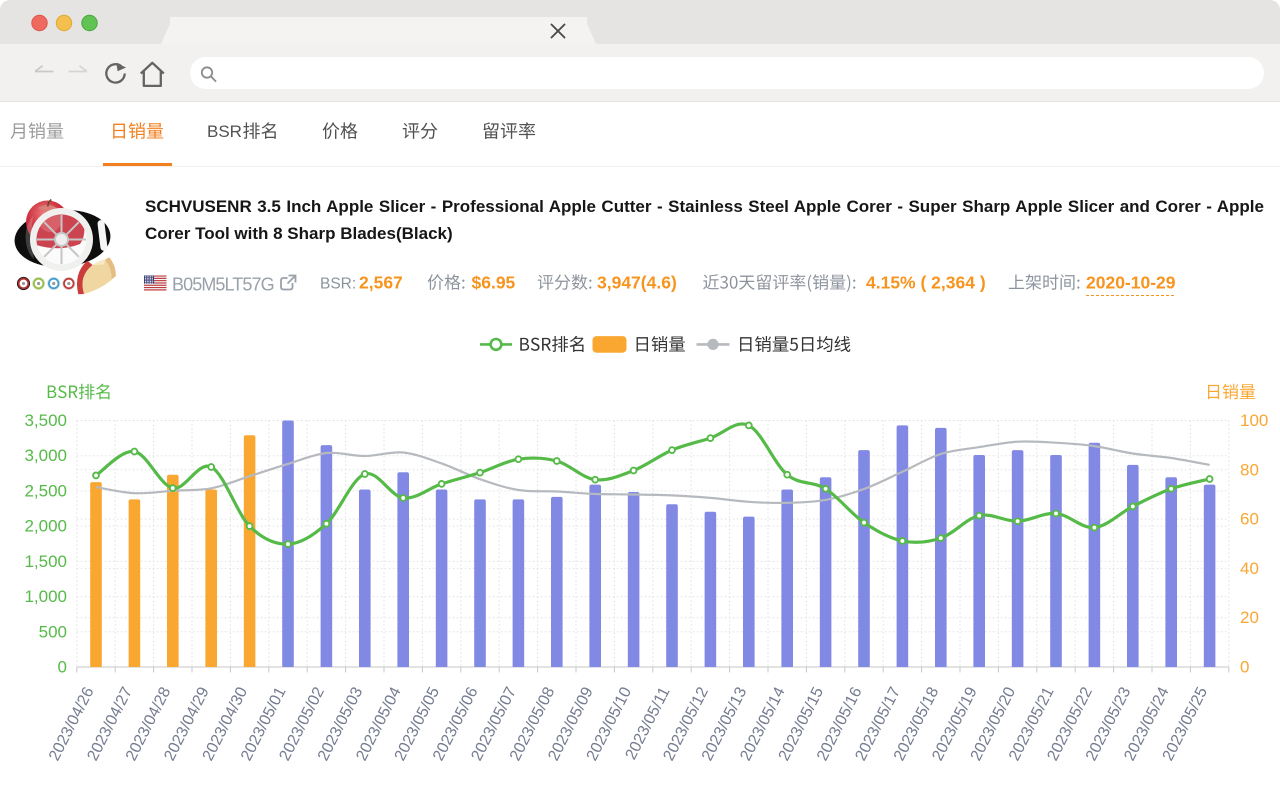 The height and width of the screenshot is (800, 1280). I want to click on svg-text: 1,500, so click(45, 561).